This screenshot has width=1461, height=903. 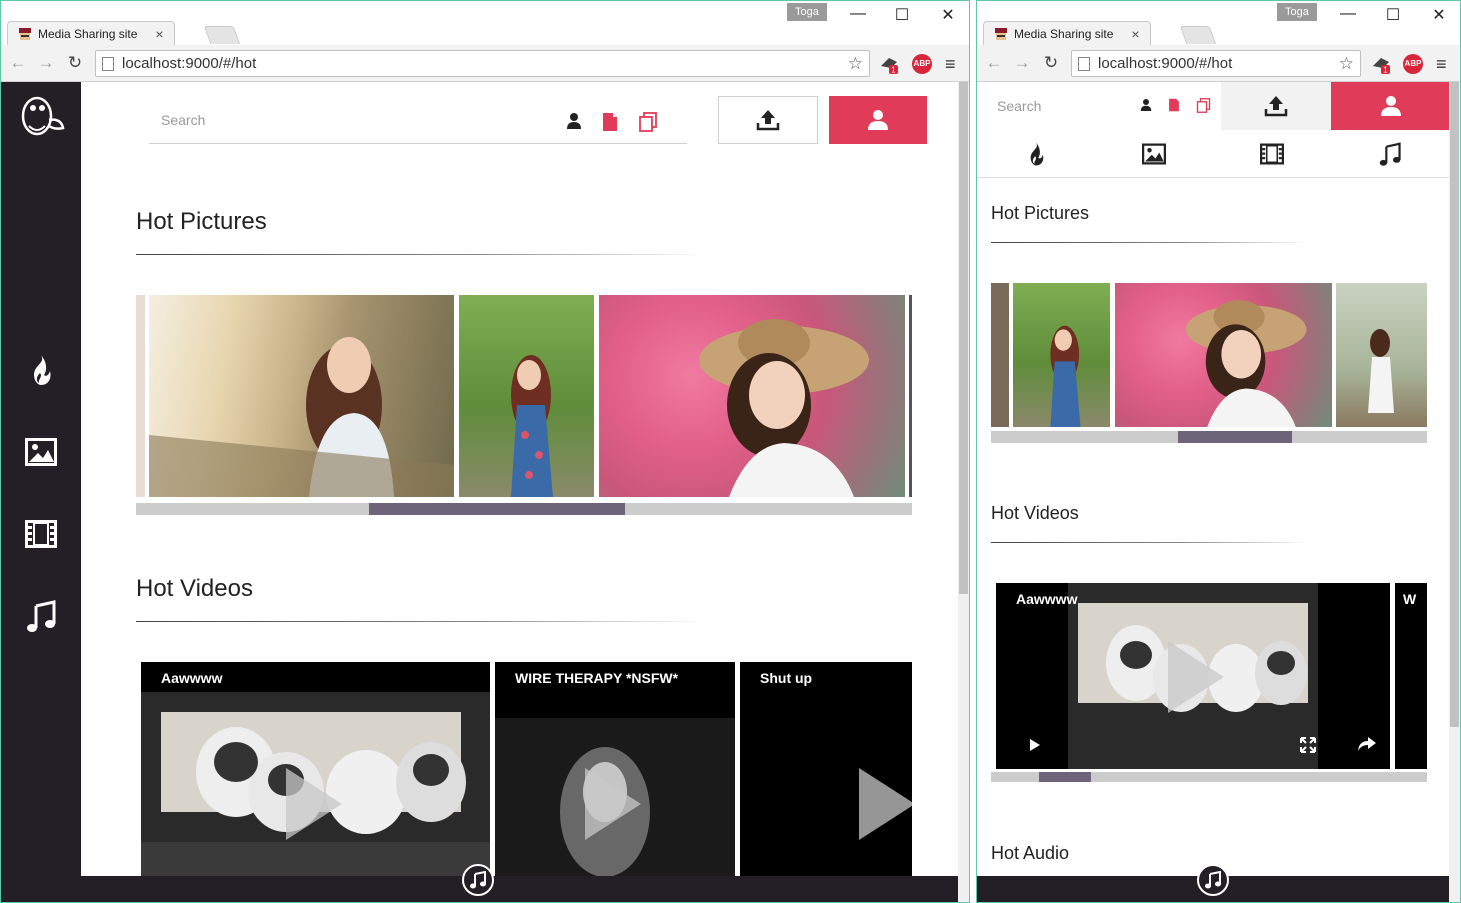 I want to click on site-logo, so click(x=41, y=120).